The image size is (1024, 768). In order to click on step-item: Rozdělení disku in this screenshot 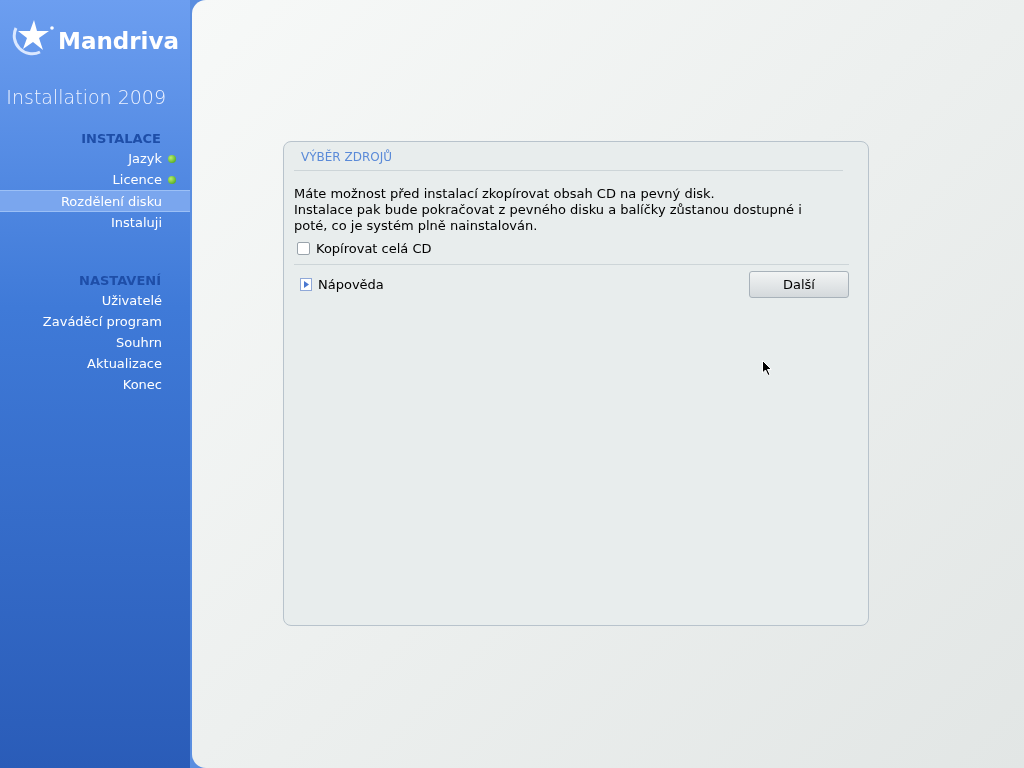, I will do `click(95, 201)`.